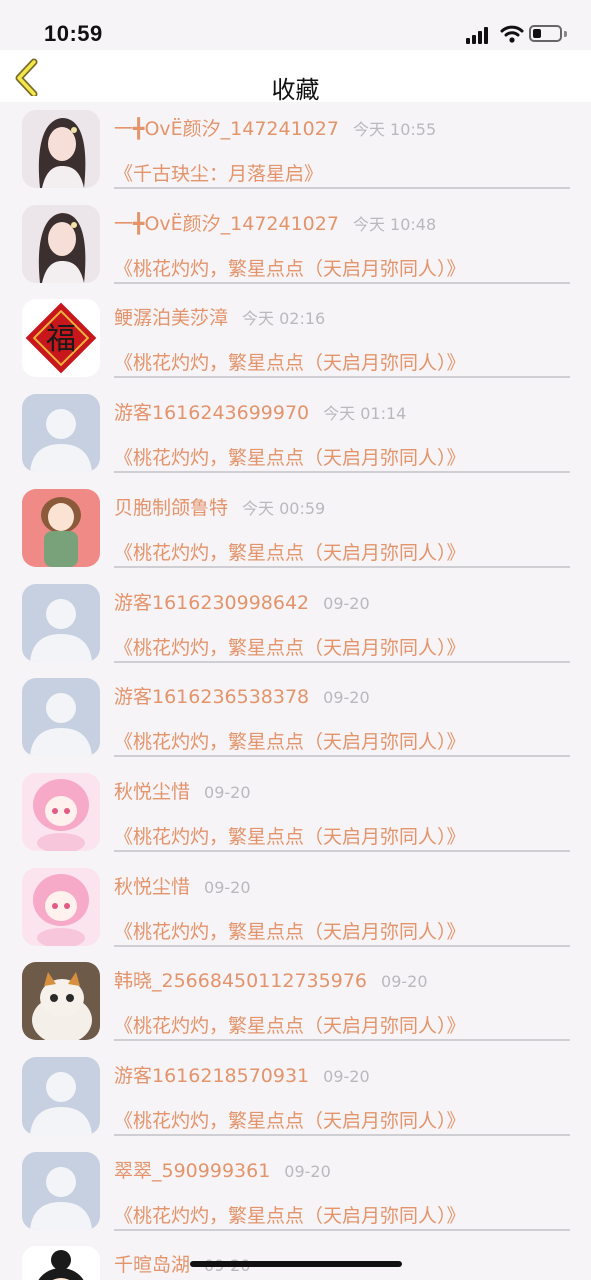  I want to click on favorite-row: 千暄岛湖09-20, so click(295, 1259).